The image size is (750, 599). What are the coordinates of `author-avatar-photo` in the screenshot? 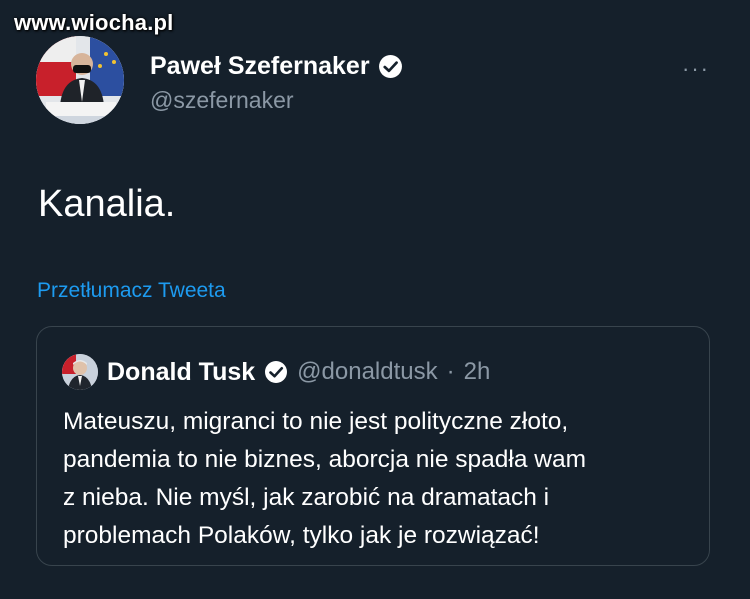 It's located at (80, 80).